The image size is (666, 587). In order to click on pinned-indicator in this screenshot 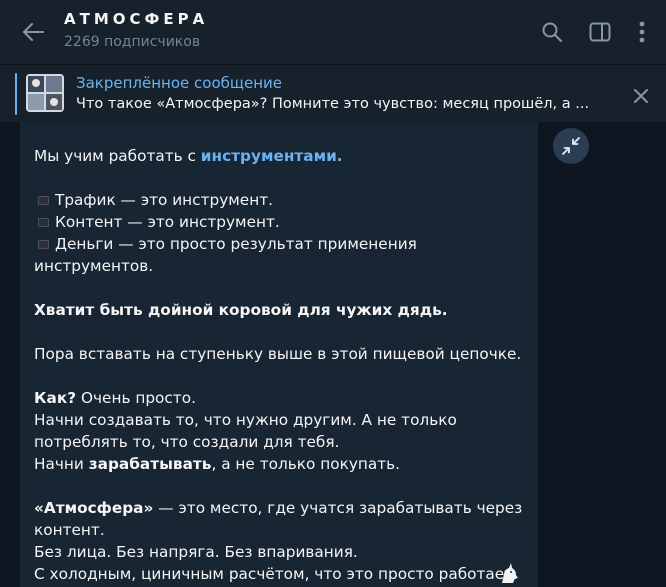, I will do `click(16, 94)`.